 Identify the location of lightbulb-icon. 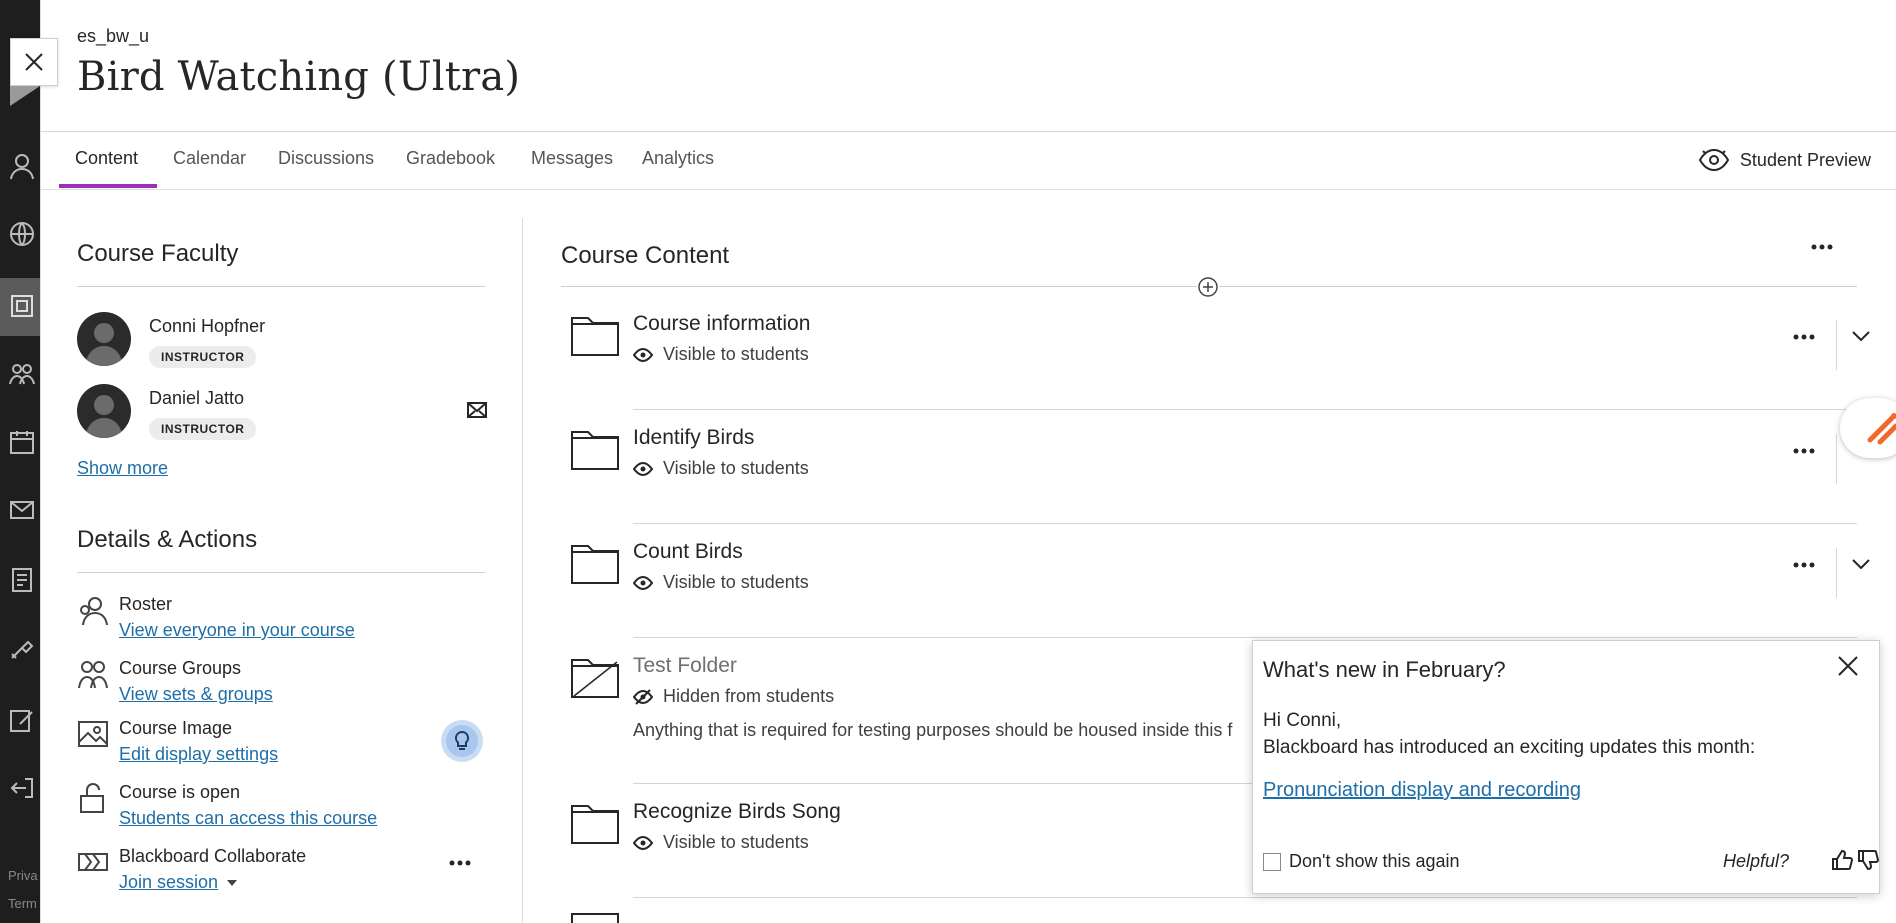
(462, 740).